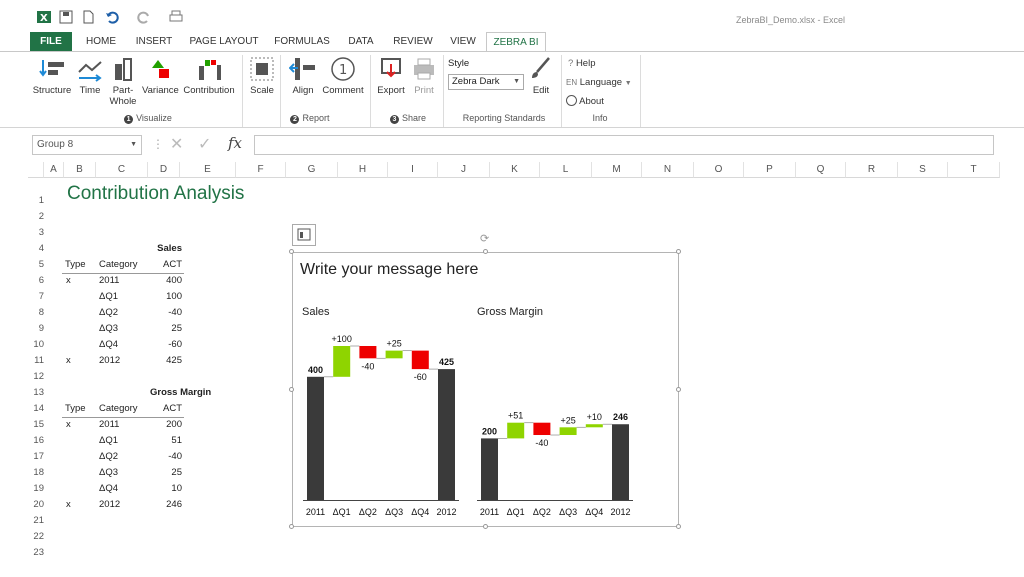 This screenshot has height=577, width=1024. I want to click on gross-margin-data-label-5: 246, so click(620, 417).